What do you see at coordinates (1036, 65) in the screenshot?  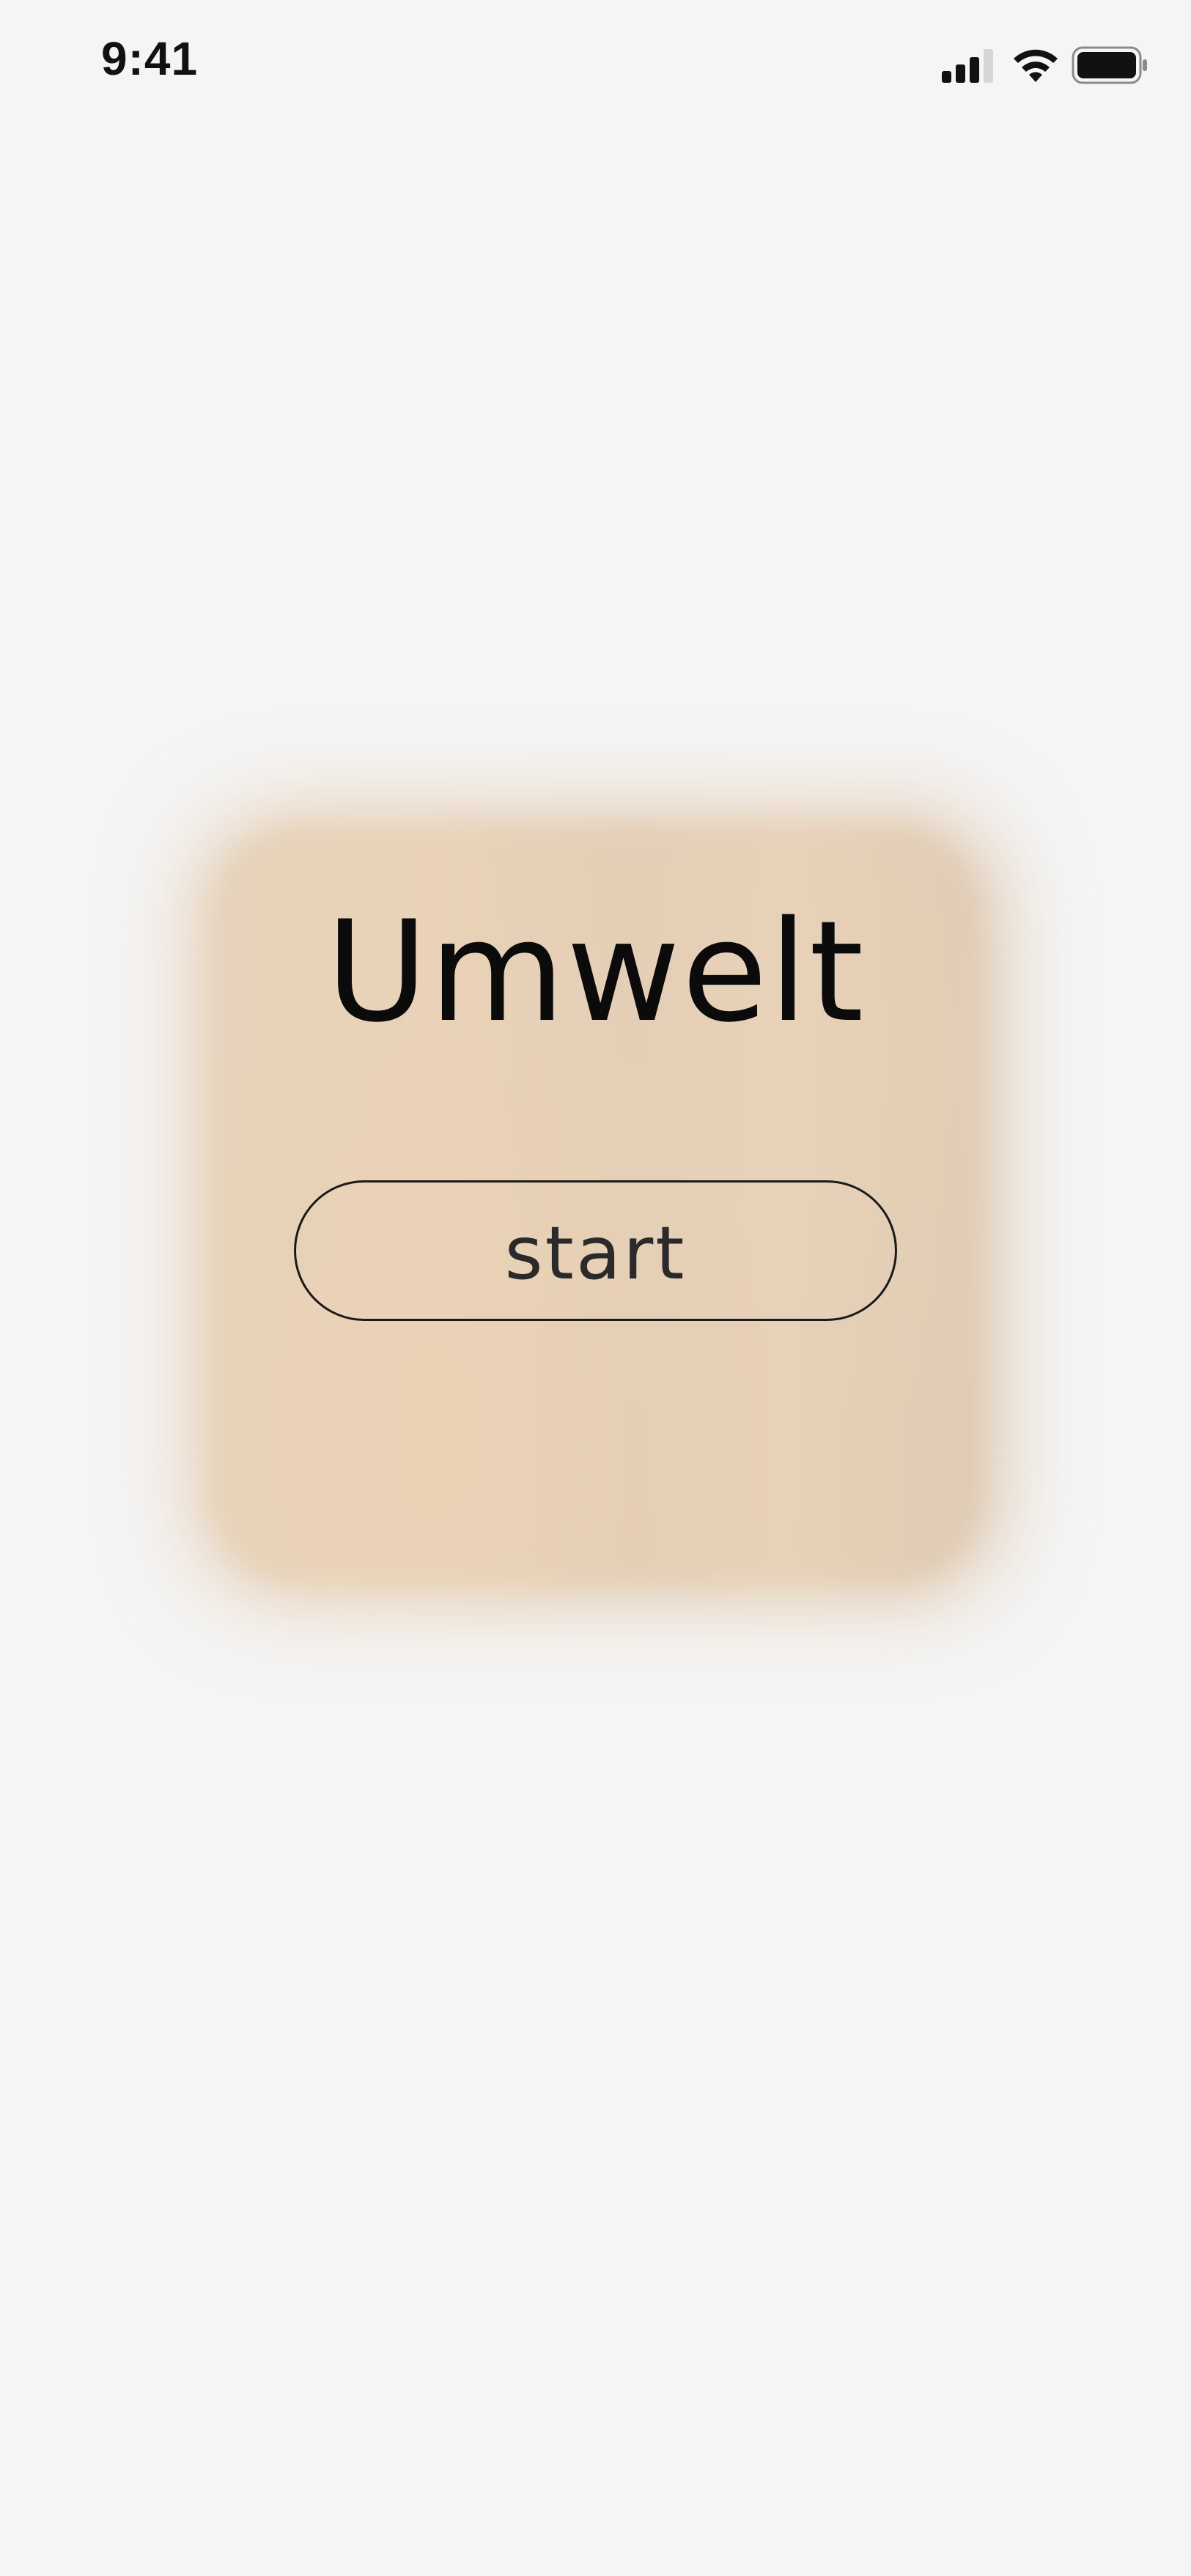 I see `wifi-icon` at bounding box center [1036, 65].